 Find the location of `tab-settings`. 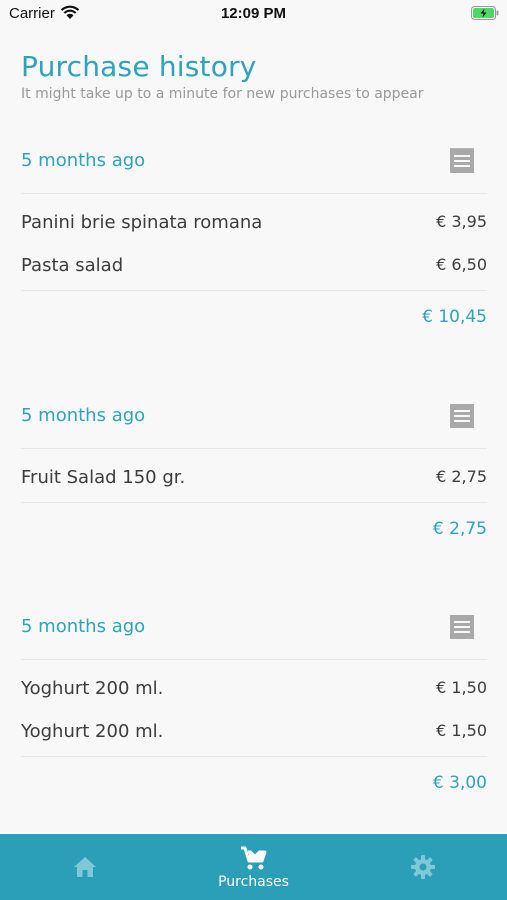

tab-settings is located at coordinates (422, 867).